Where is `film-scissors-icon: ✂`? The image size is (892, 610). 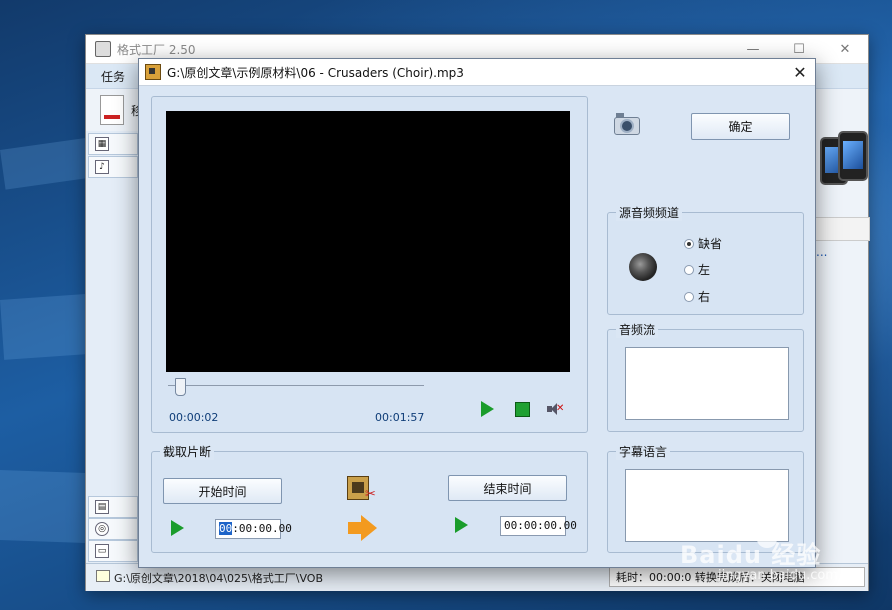
film-scissors-icon: ✂ is located at coordinates (362, 488).